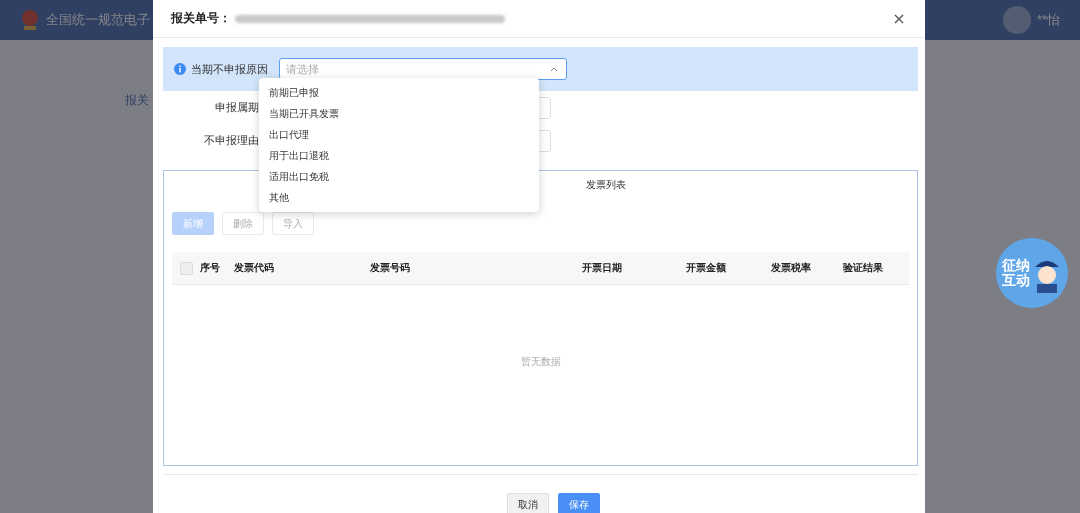  What do you see at coordinates (390, 268) in the screenshot?
I see `column-header: 发票号码` at bounding box center [390, 268].